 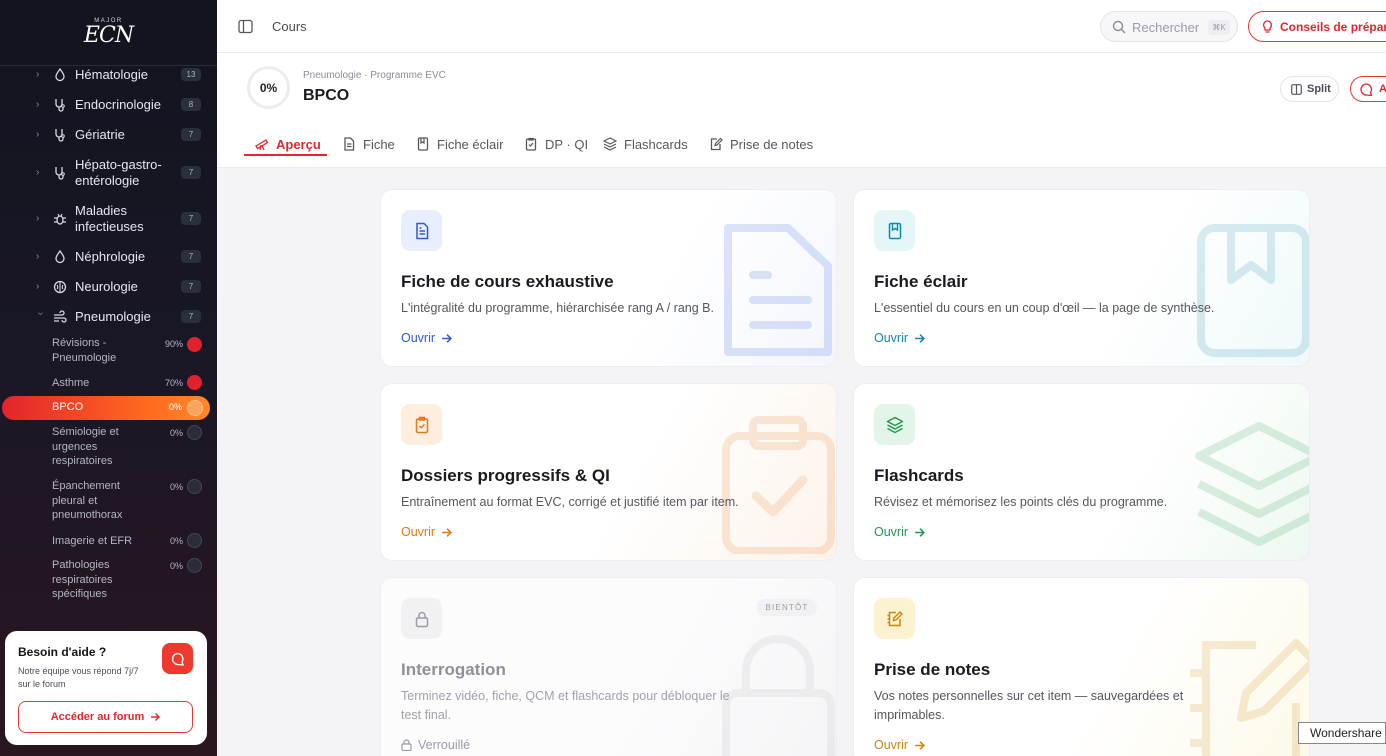 I want to click on conseils-button: Conseils de prépara, so click(x=1317, y=26).